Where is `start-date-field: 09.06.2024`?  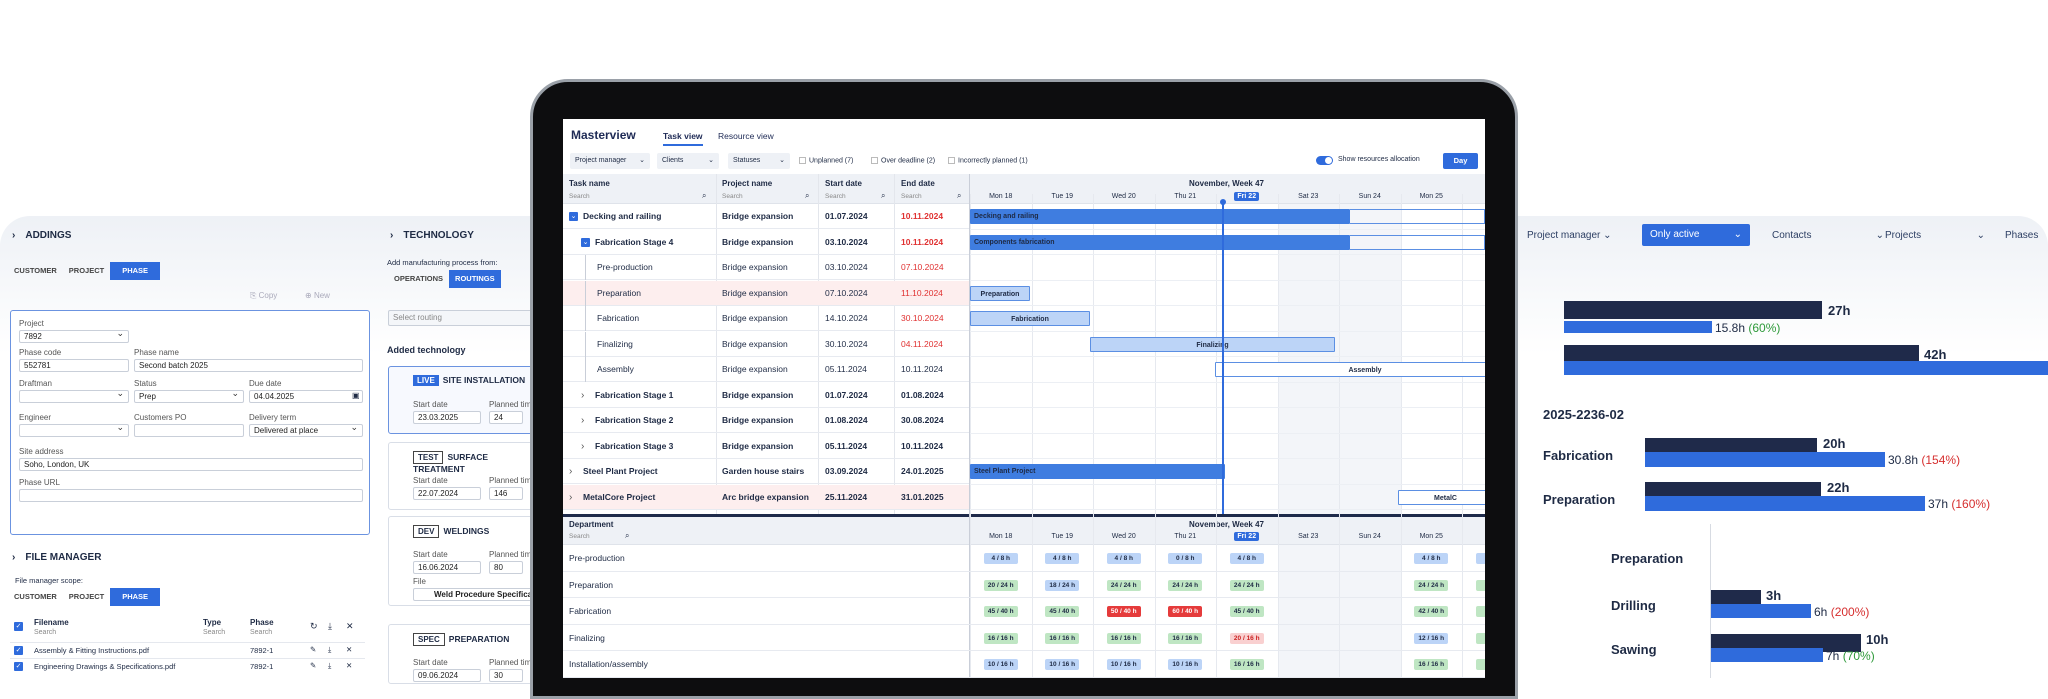 start-date-field: 09.06.2024 is located at coordinates (447, 675).